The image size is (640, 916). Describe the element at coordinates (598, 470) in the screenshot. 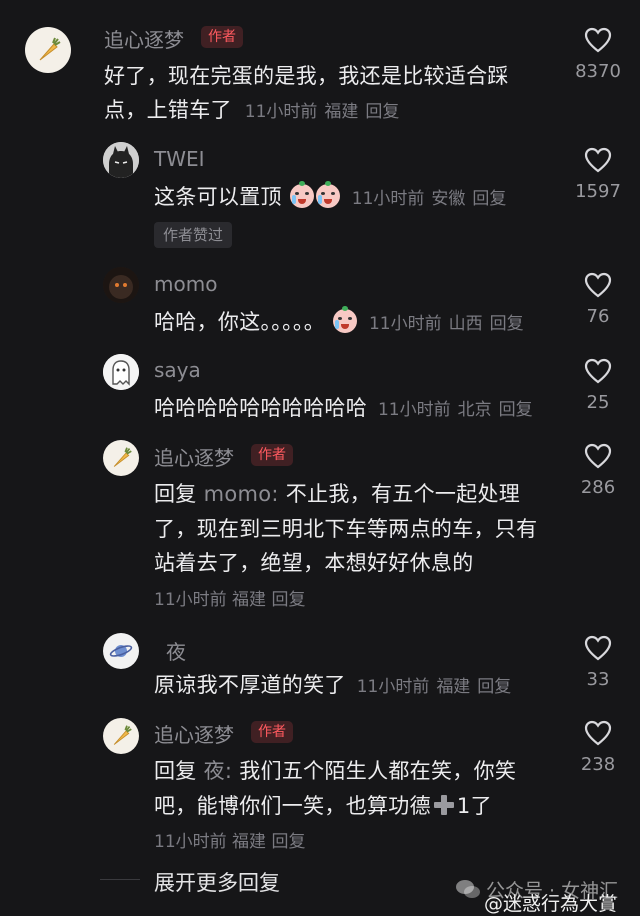

I see `like-button: 286` at that location.